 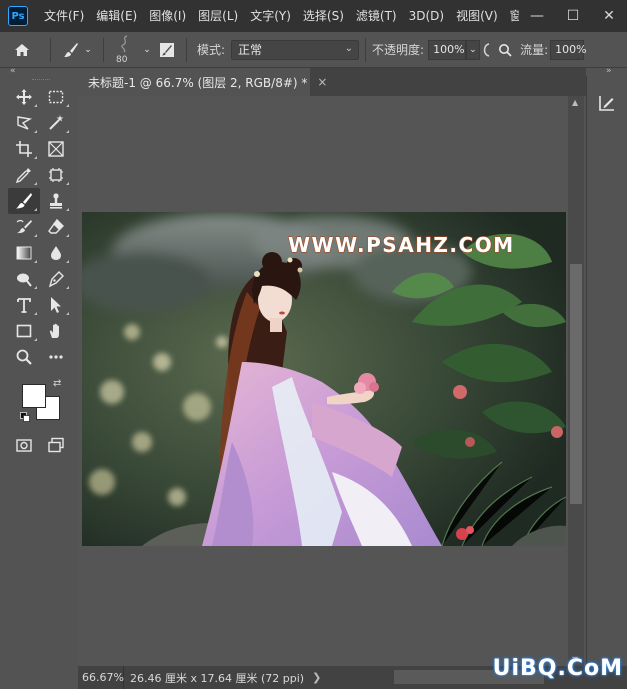 I want to click on marquee-tool, so click(x=56, y=97).